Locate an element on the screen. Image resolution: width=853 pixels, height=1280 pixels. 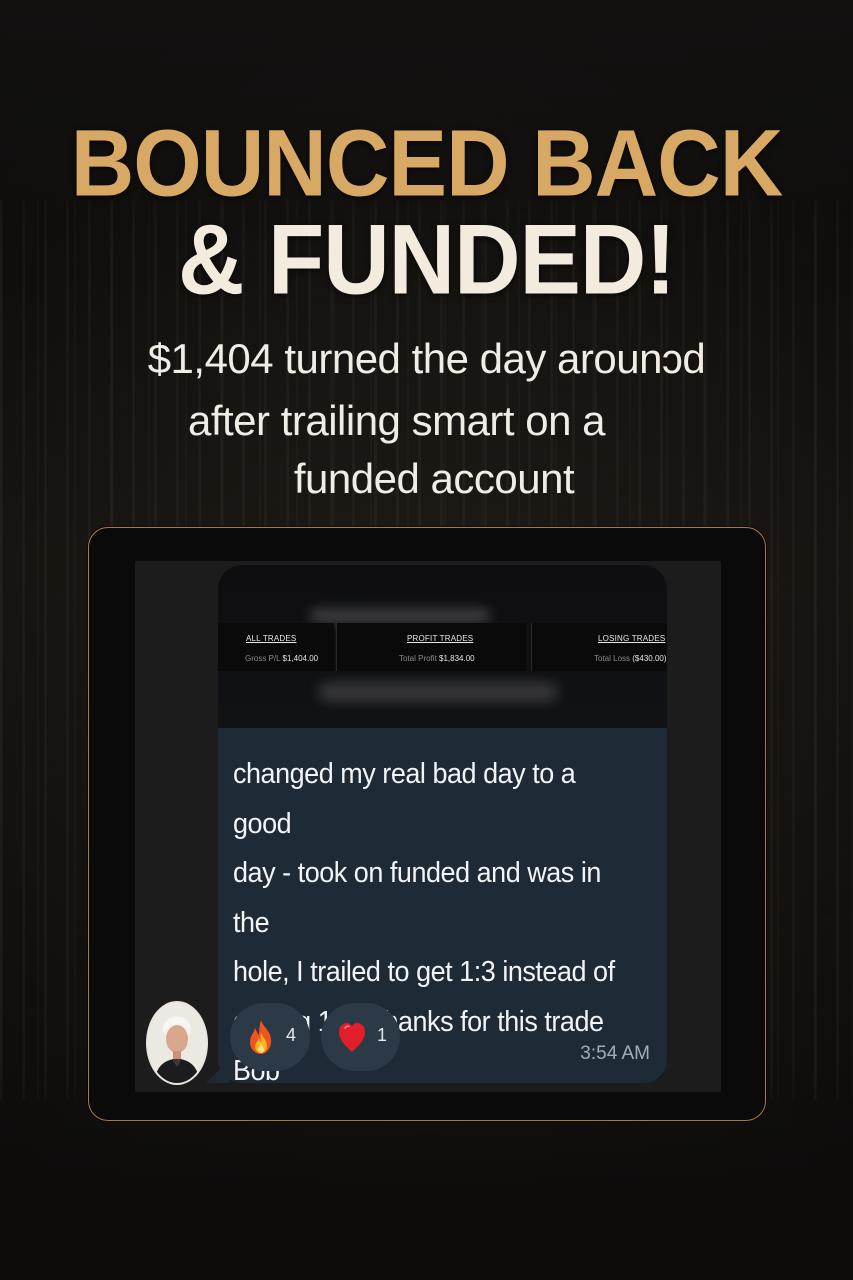
reaction-heart: 1 is located at coordinates (360, 1037).